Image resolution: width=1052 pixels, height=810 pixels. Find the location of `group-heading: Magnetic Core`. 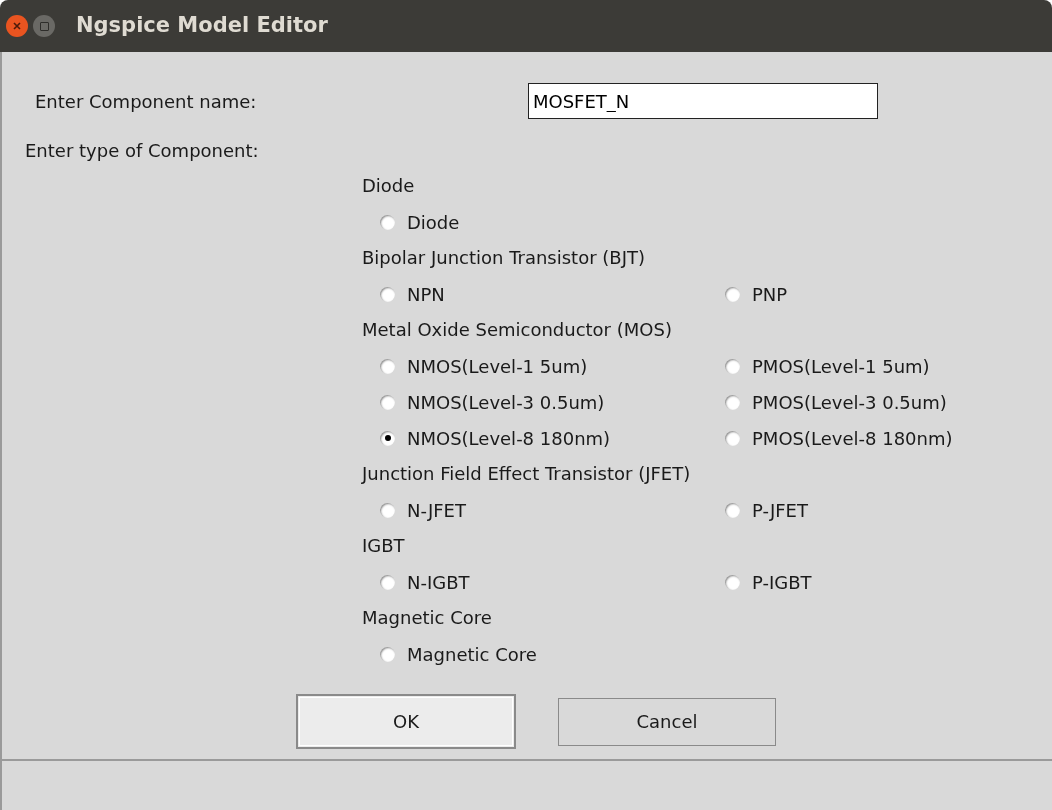

group-heading: Magnetic Core is located at coordinates (427, 618).